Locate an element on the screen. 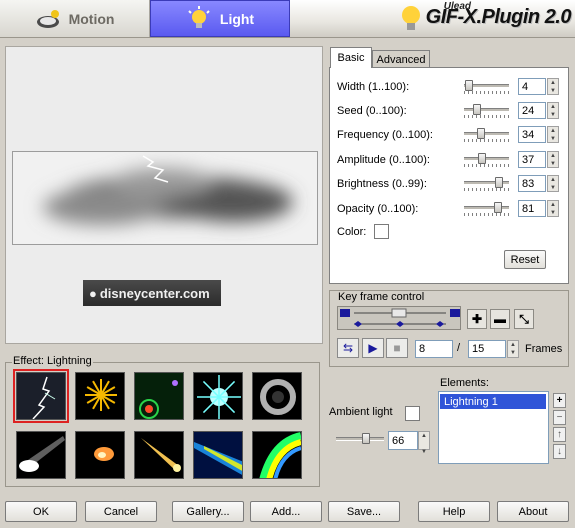 The height and width of the screenshot is (528, 575). lightbulb-icon is located at coordinates (199, 16).